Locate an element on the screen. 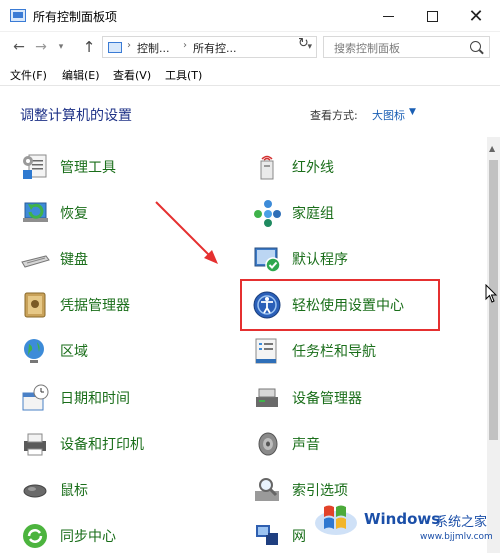  control-item-region: 区域 is located at coordinates (54, 351).